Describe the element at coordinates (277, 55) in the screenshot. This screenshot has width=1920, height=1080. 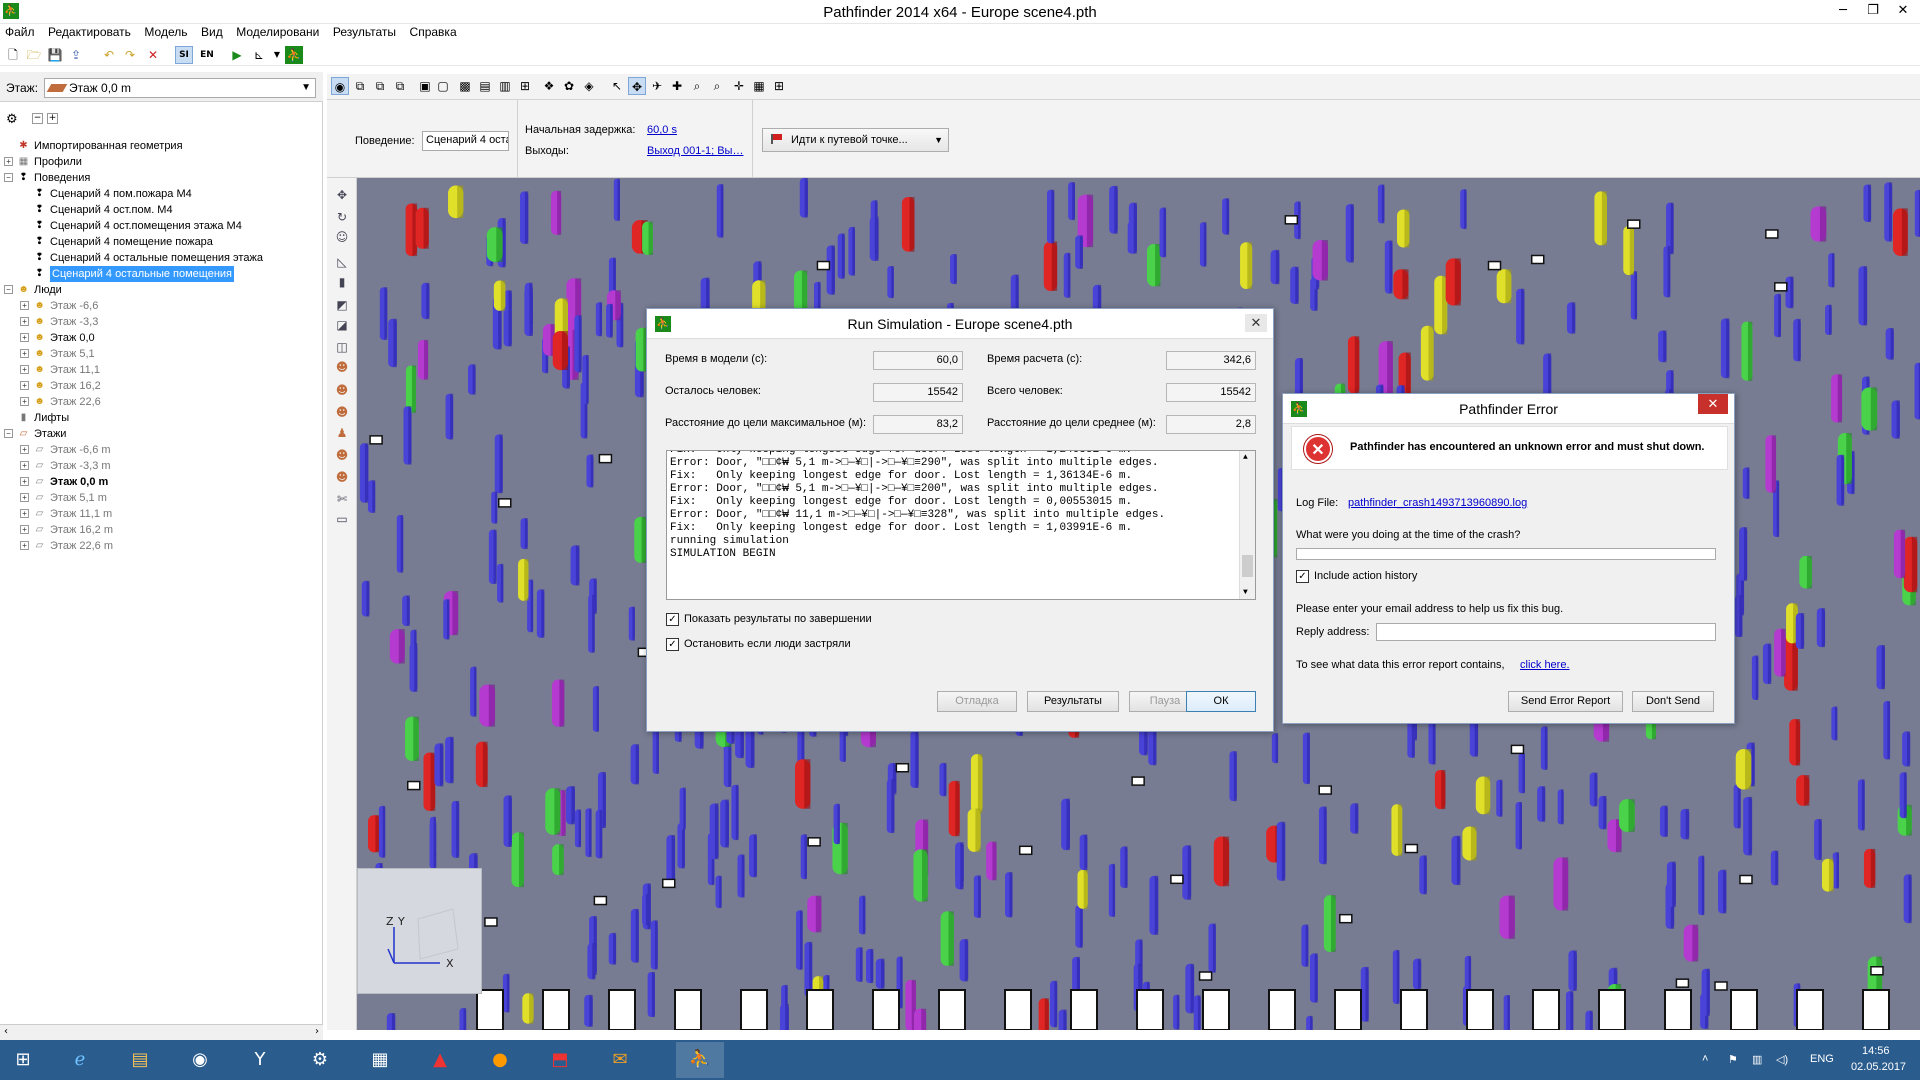
I see `chevron-down-icon: ▼` at that location.